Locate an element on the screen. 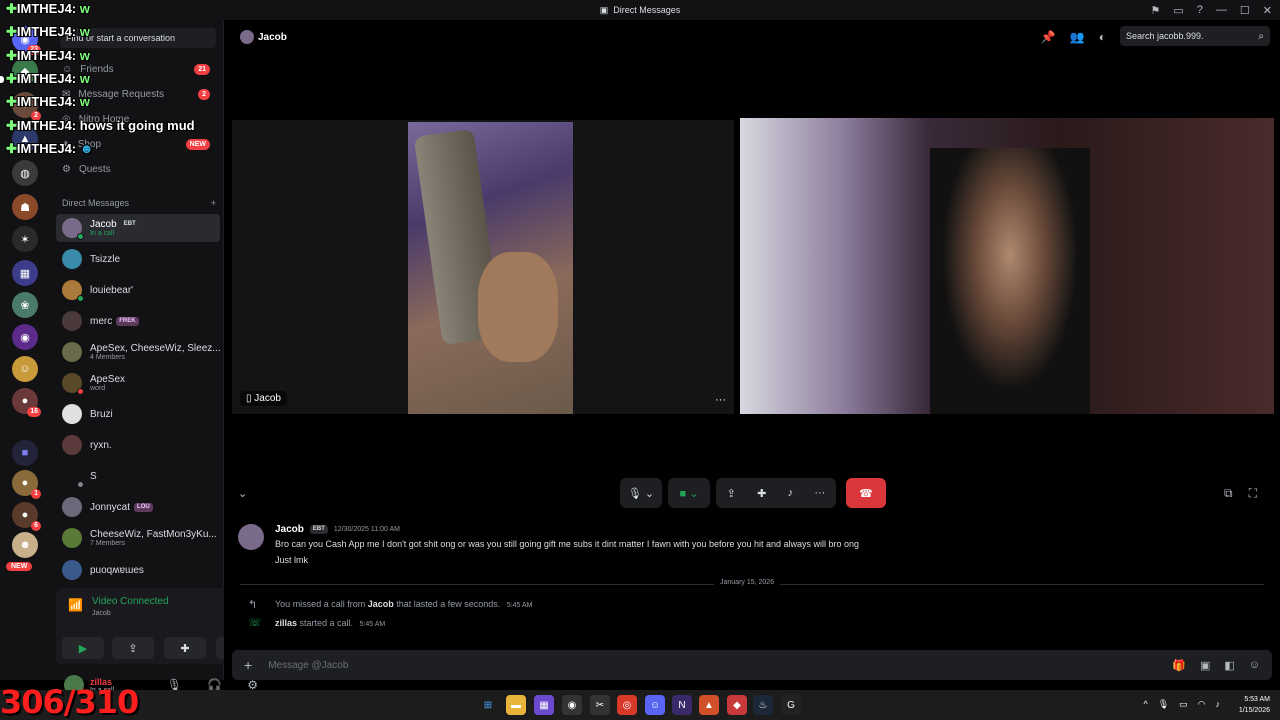 This screenshot has width=1280, height=720. dm-item: Jonnycat LOU is located at coordinates (138, 507).